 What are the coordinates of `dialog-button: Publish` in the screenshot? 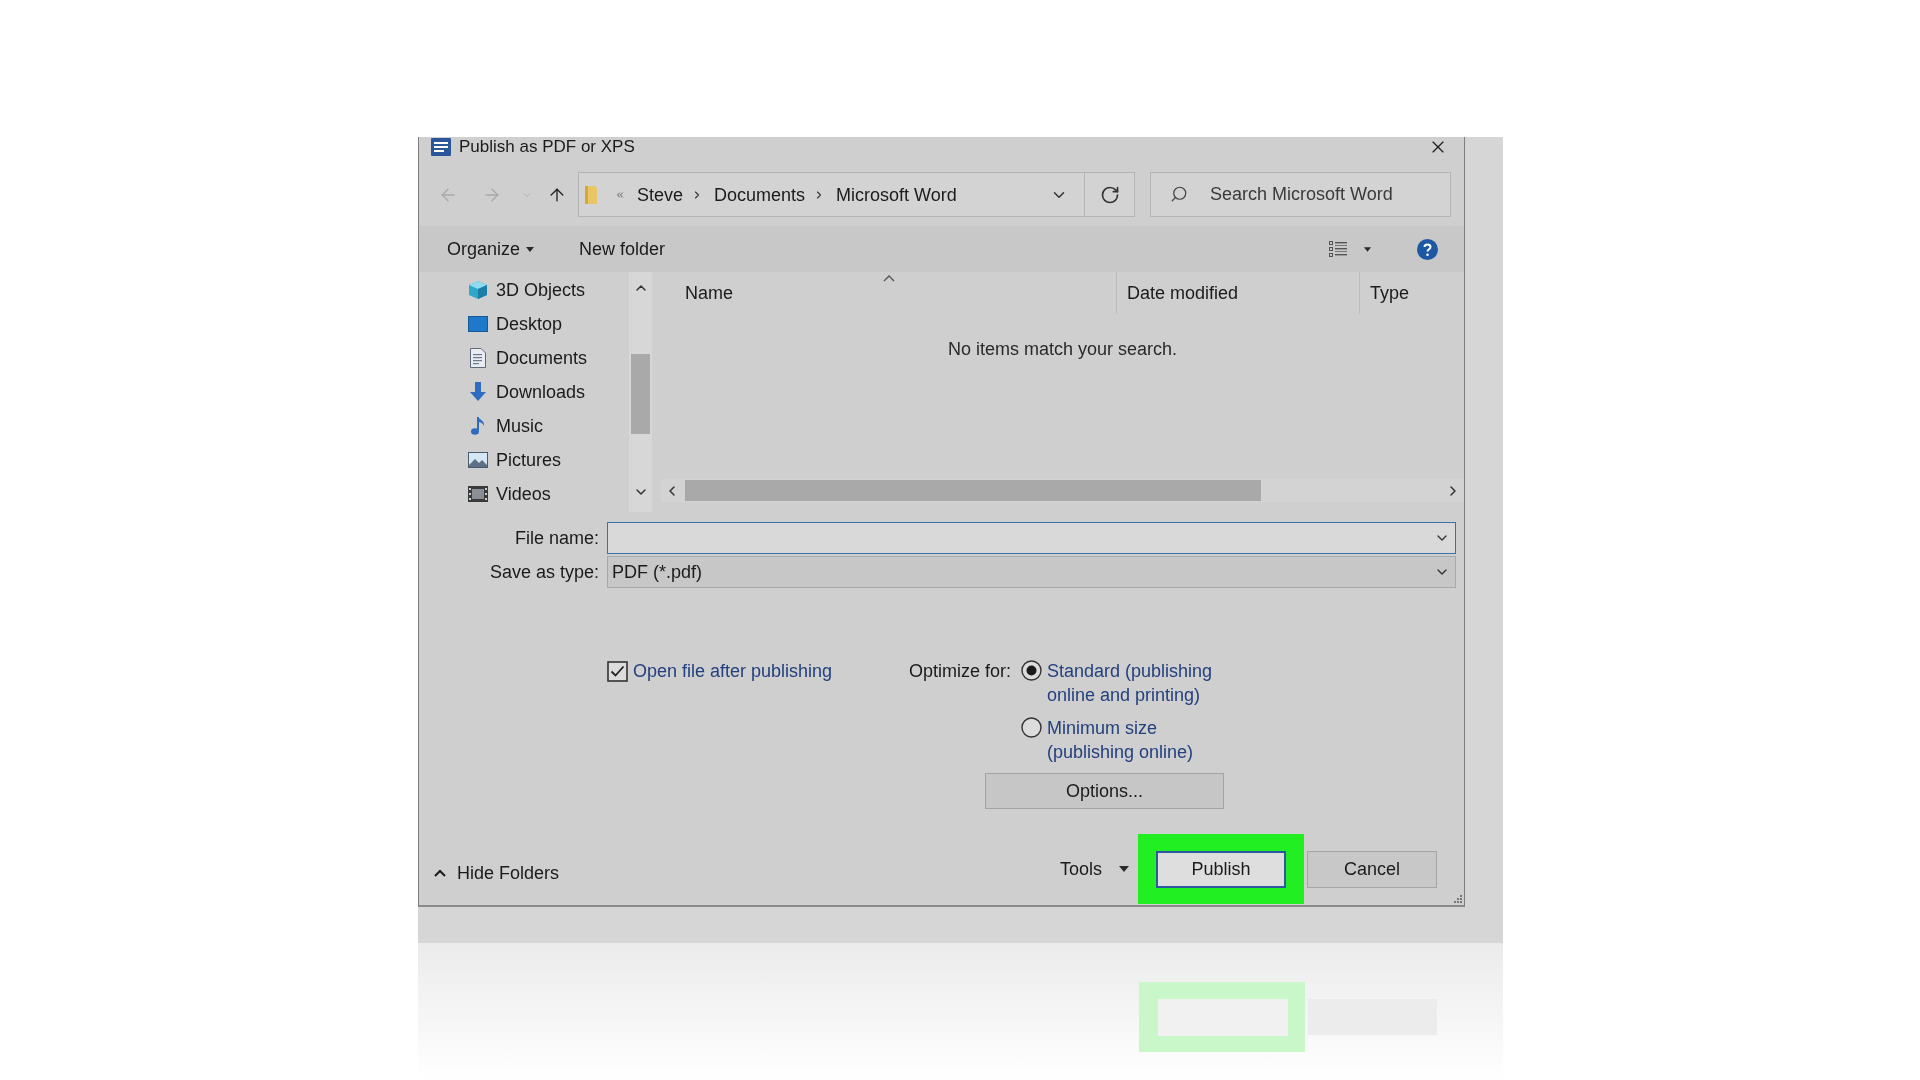 It's located at (1221, 869).